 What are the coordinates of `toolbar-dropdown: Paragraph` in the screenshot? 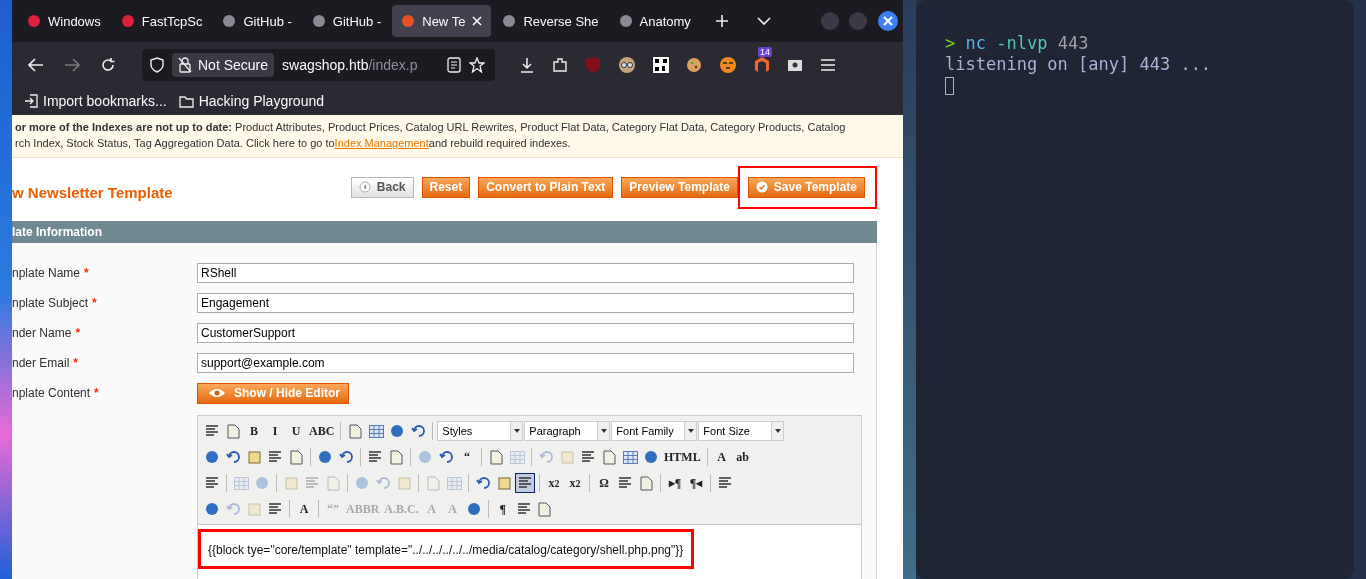 It's located at (567, 431).